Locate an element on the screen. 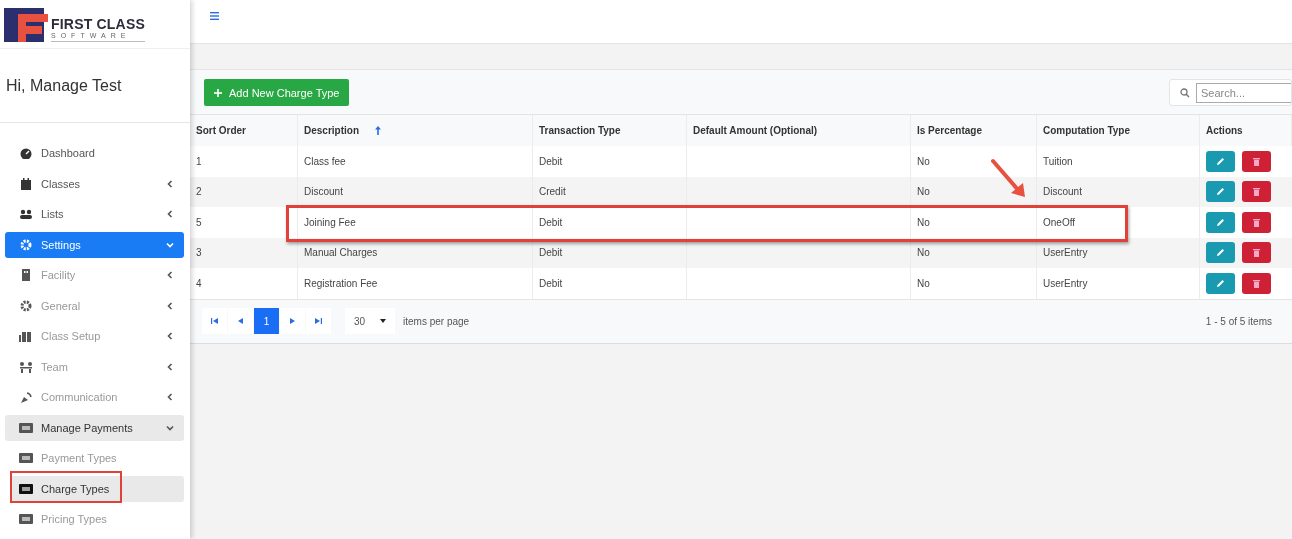  sidebar-item: Manage Payments is located at coordinates (94, 427).